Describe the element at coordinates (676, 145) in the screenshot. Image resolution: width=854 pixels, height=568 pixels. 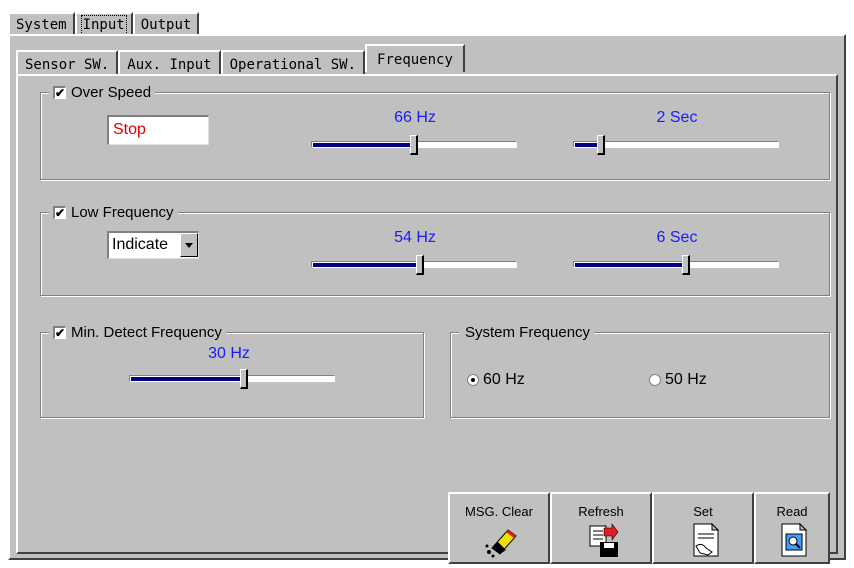
I see `over-speed-time-slider` at that location.